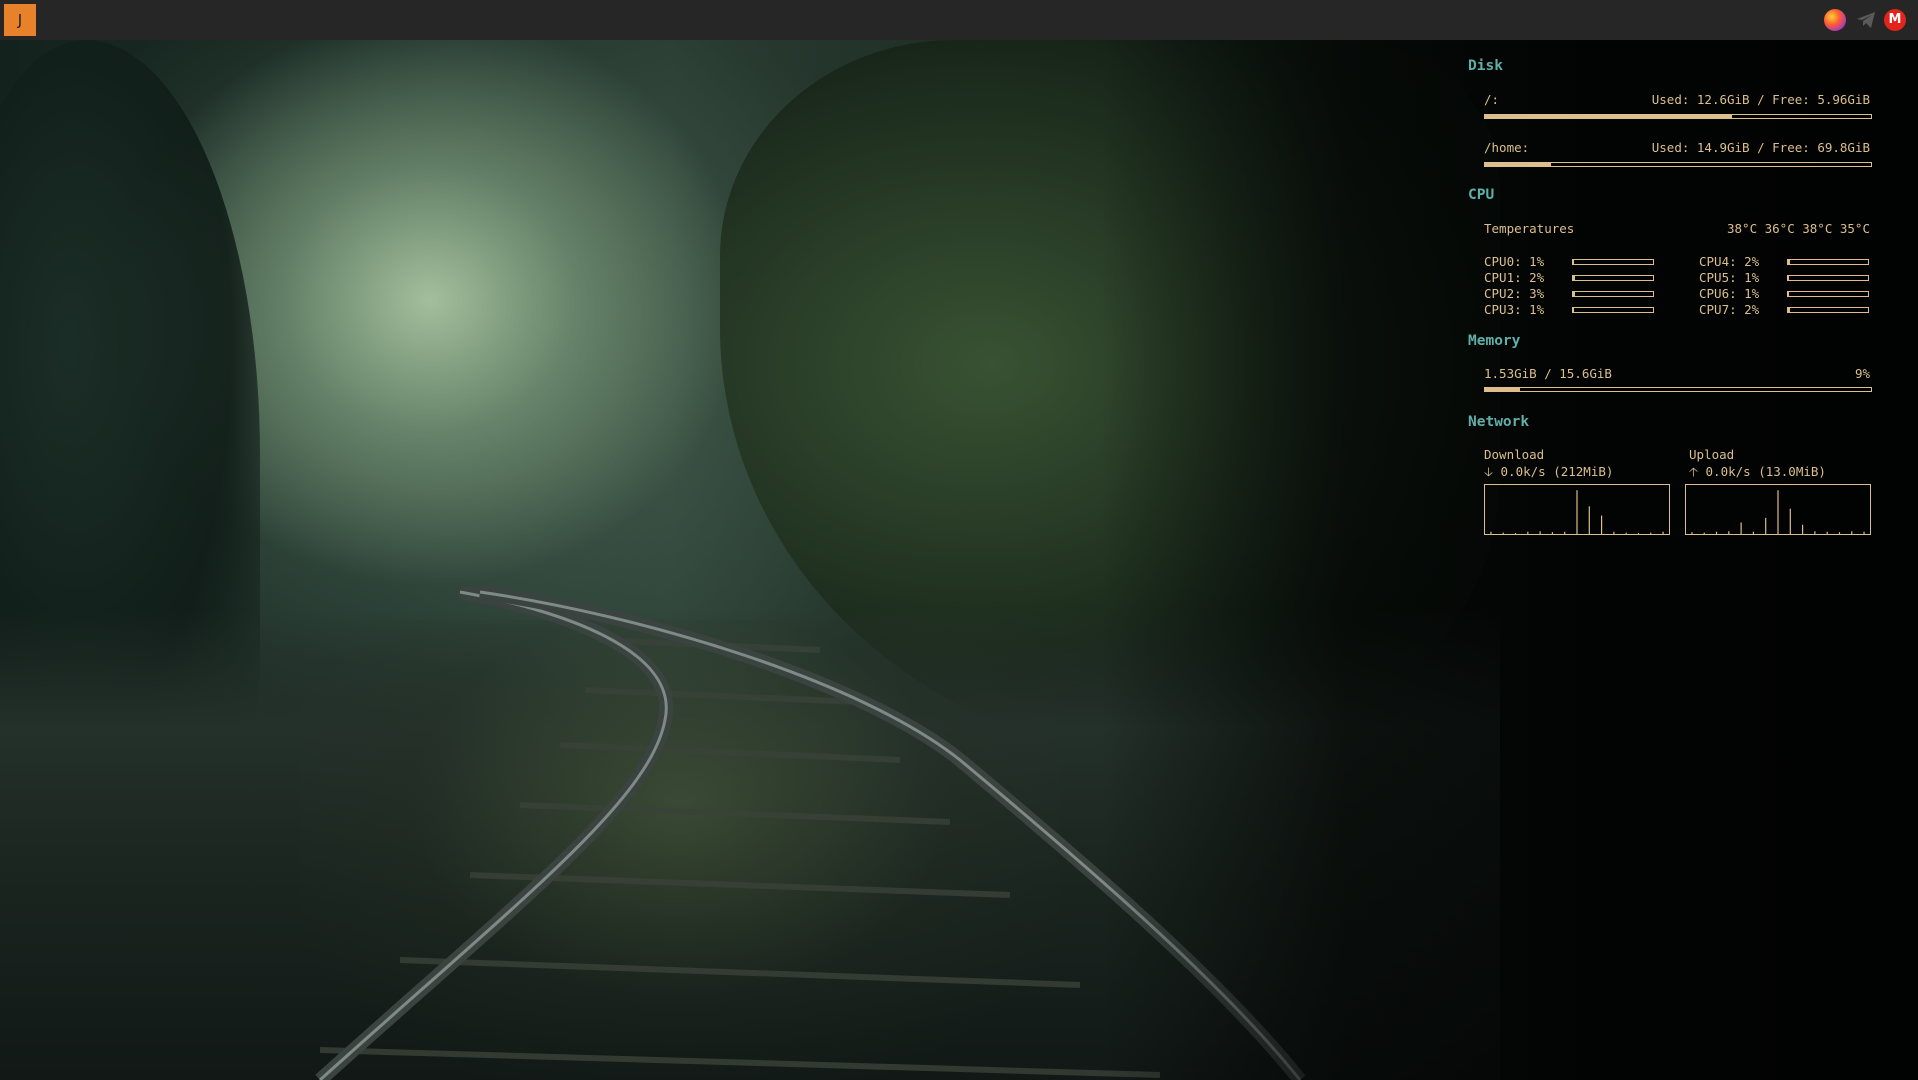 The image size is (1918, 1080). What do you see at coordinates (1485, 66) in the screenshot?
I see `disk-section-title: Disk` at bounding box center [1485, 66].